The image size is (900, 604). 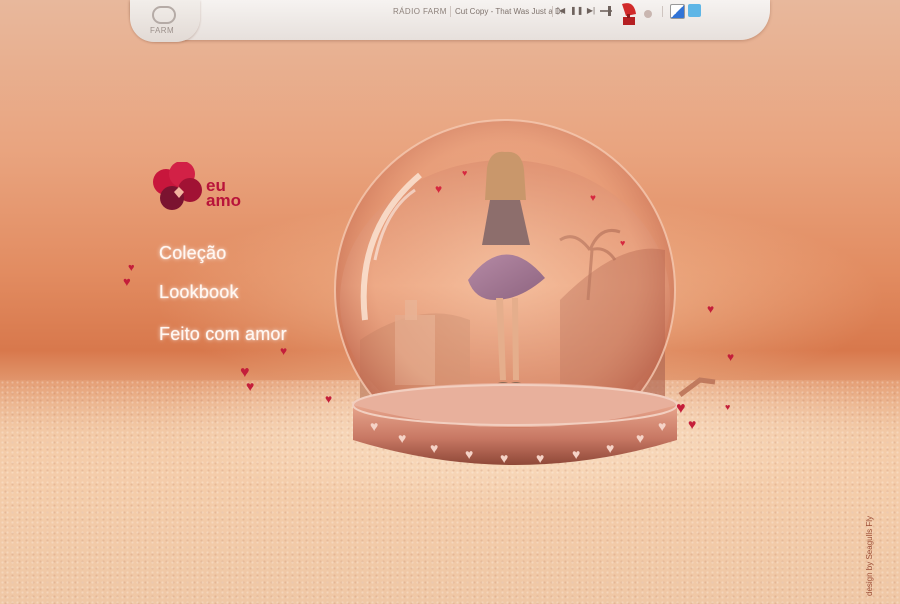 What do you see at coordinates (420, 11) in the screenshot?
I see `radio-label: RÁDIO FARM` at bounding box center [420, 11].